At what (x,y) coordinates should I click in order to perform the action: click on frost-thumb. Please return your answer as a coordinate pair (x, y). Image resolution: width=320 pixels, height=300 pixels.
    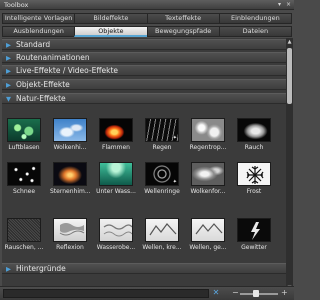
    Looking at the image, I should click on (254, 174).